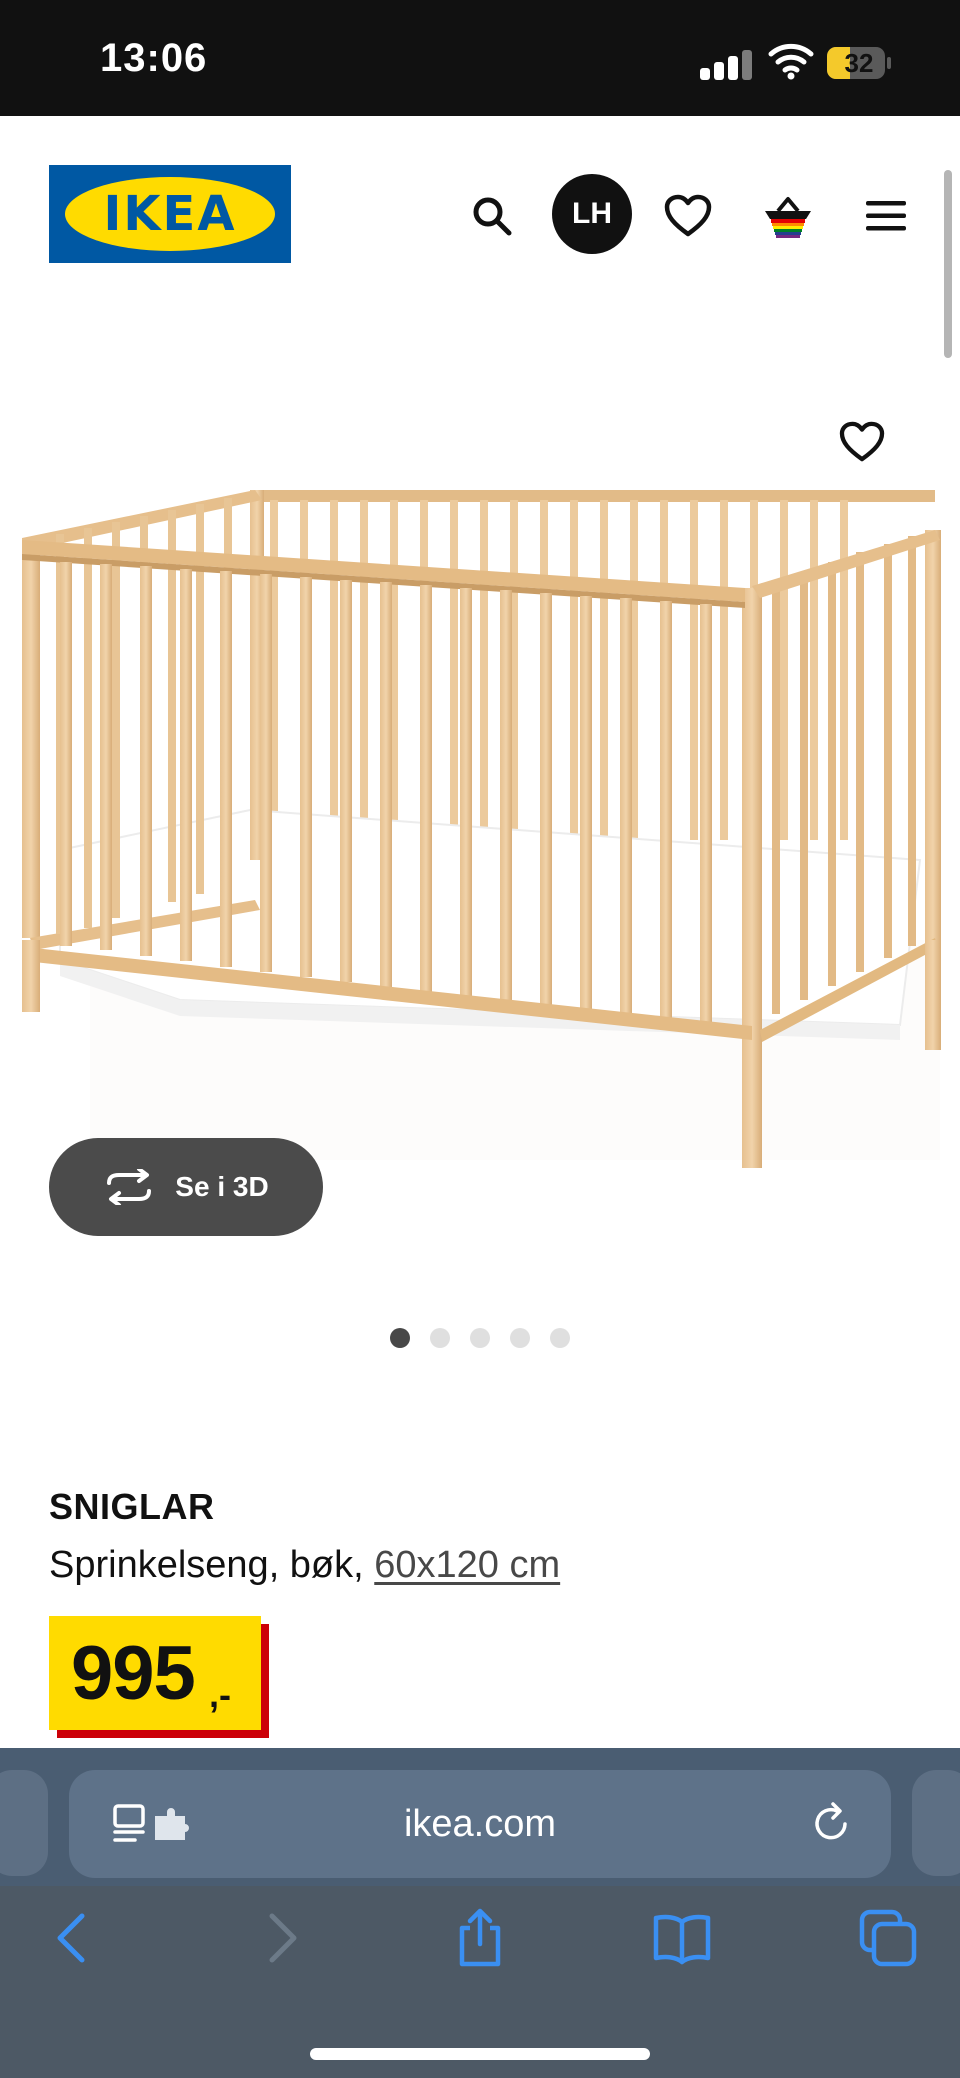  I want to click on price-value: 995, so click(133, 1673).